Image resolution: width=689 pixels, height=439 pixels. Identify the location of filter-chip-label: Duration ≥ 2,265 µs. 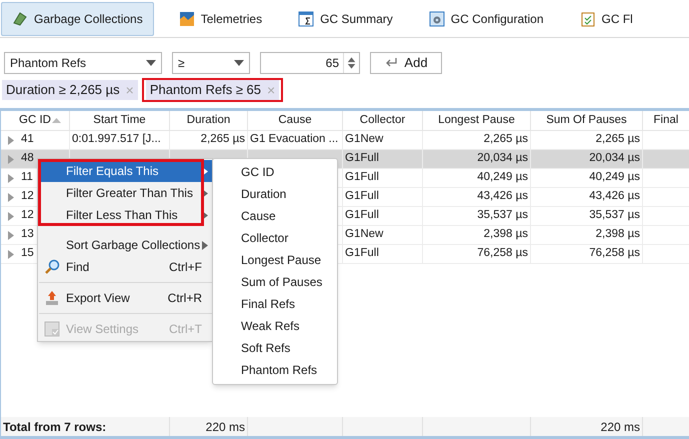
(63, 90).